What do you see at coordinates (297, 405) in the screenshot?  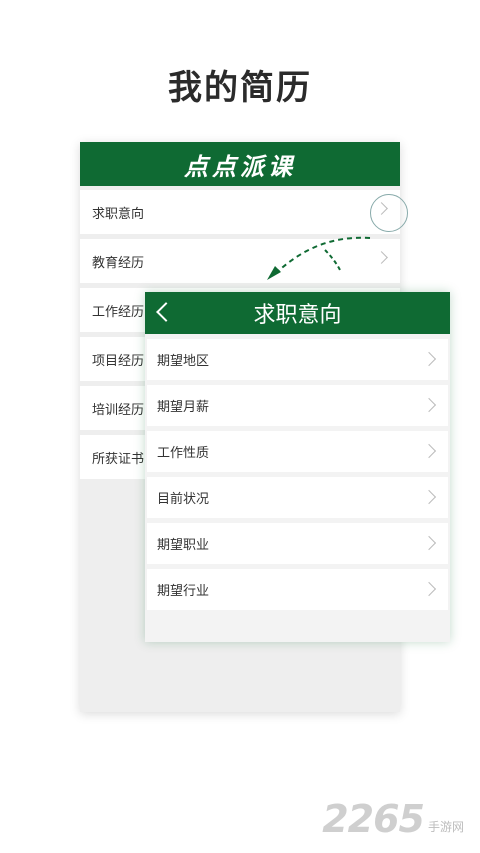 I see `list-item-expected-salary: 期望月薪` at bounding box center [297, 405].